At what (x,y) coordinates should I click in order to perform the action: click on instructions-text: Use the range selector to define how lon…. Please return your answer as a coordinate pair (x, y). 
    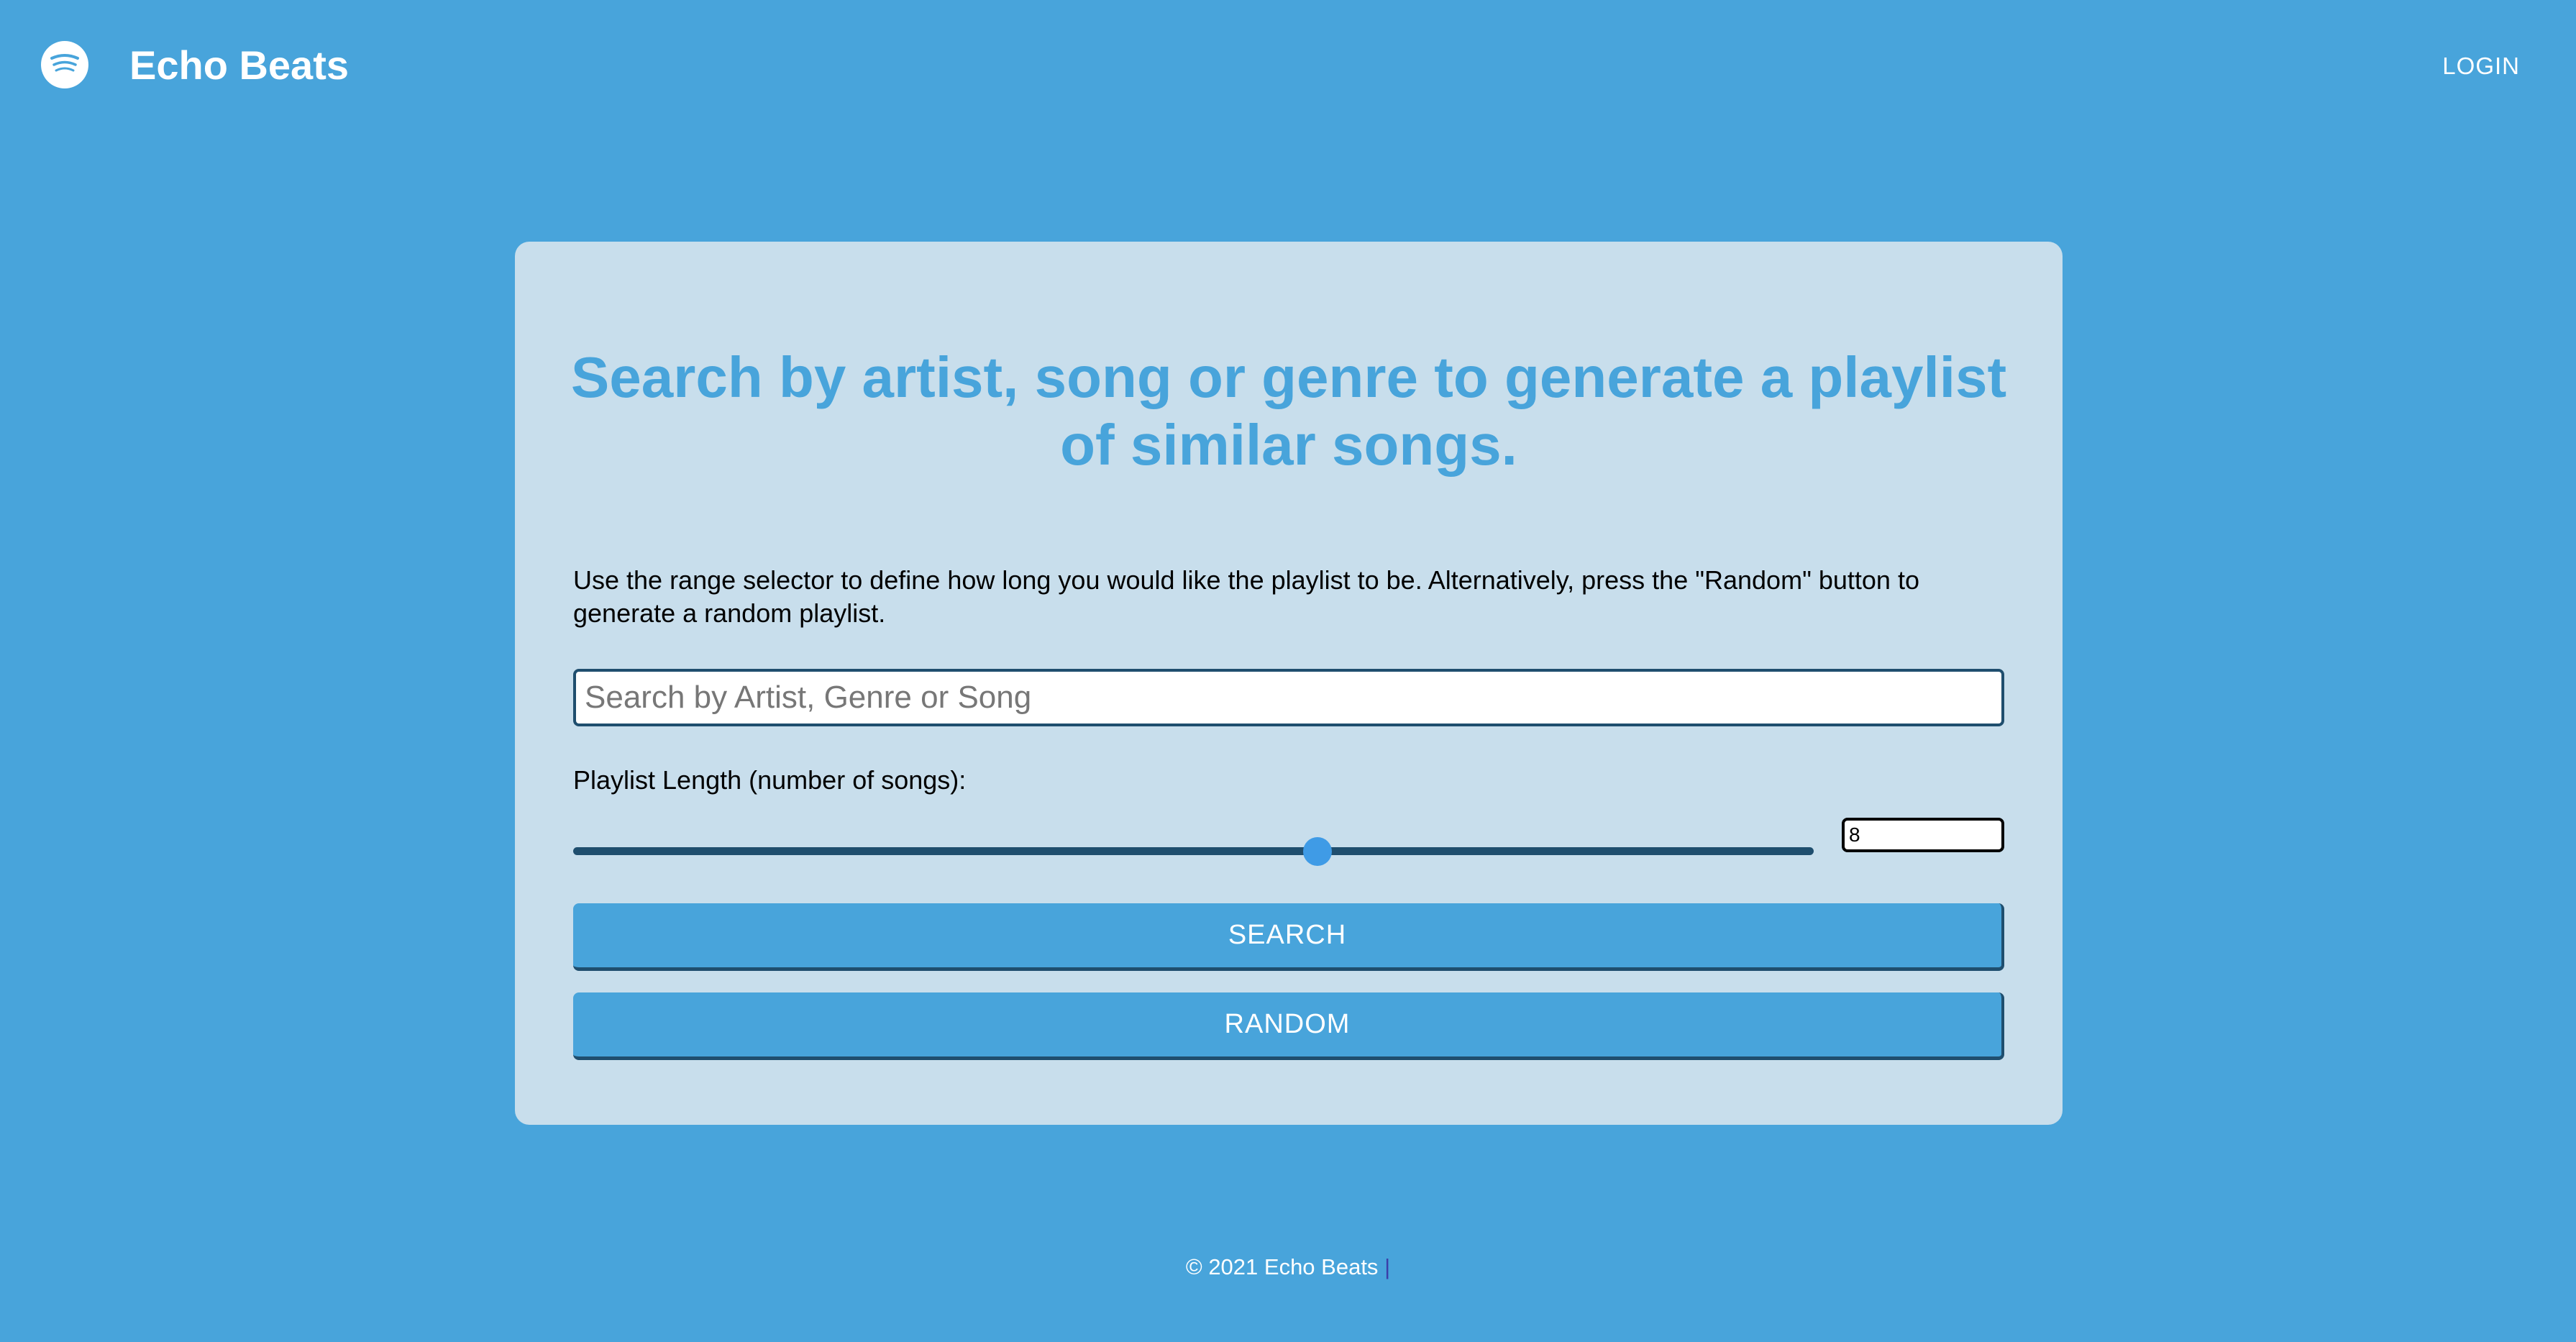
    Looking at the image, I should click on (1246, 596).